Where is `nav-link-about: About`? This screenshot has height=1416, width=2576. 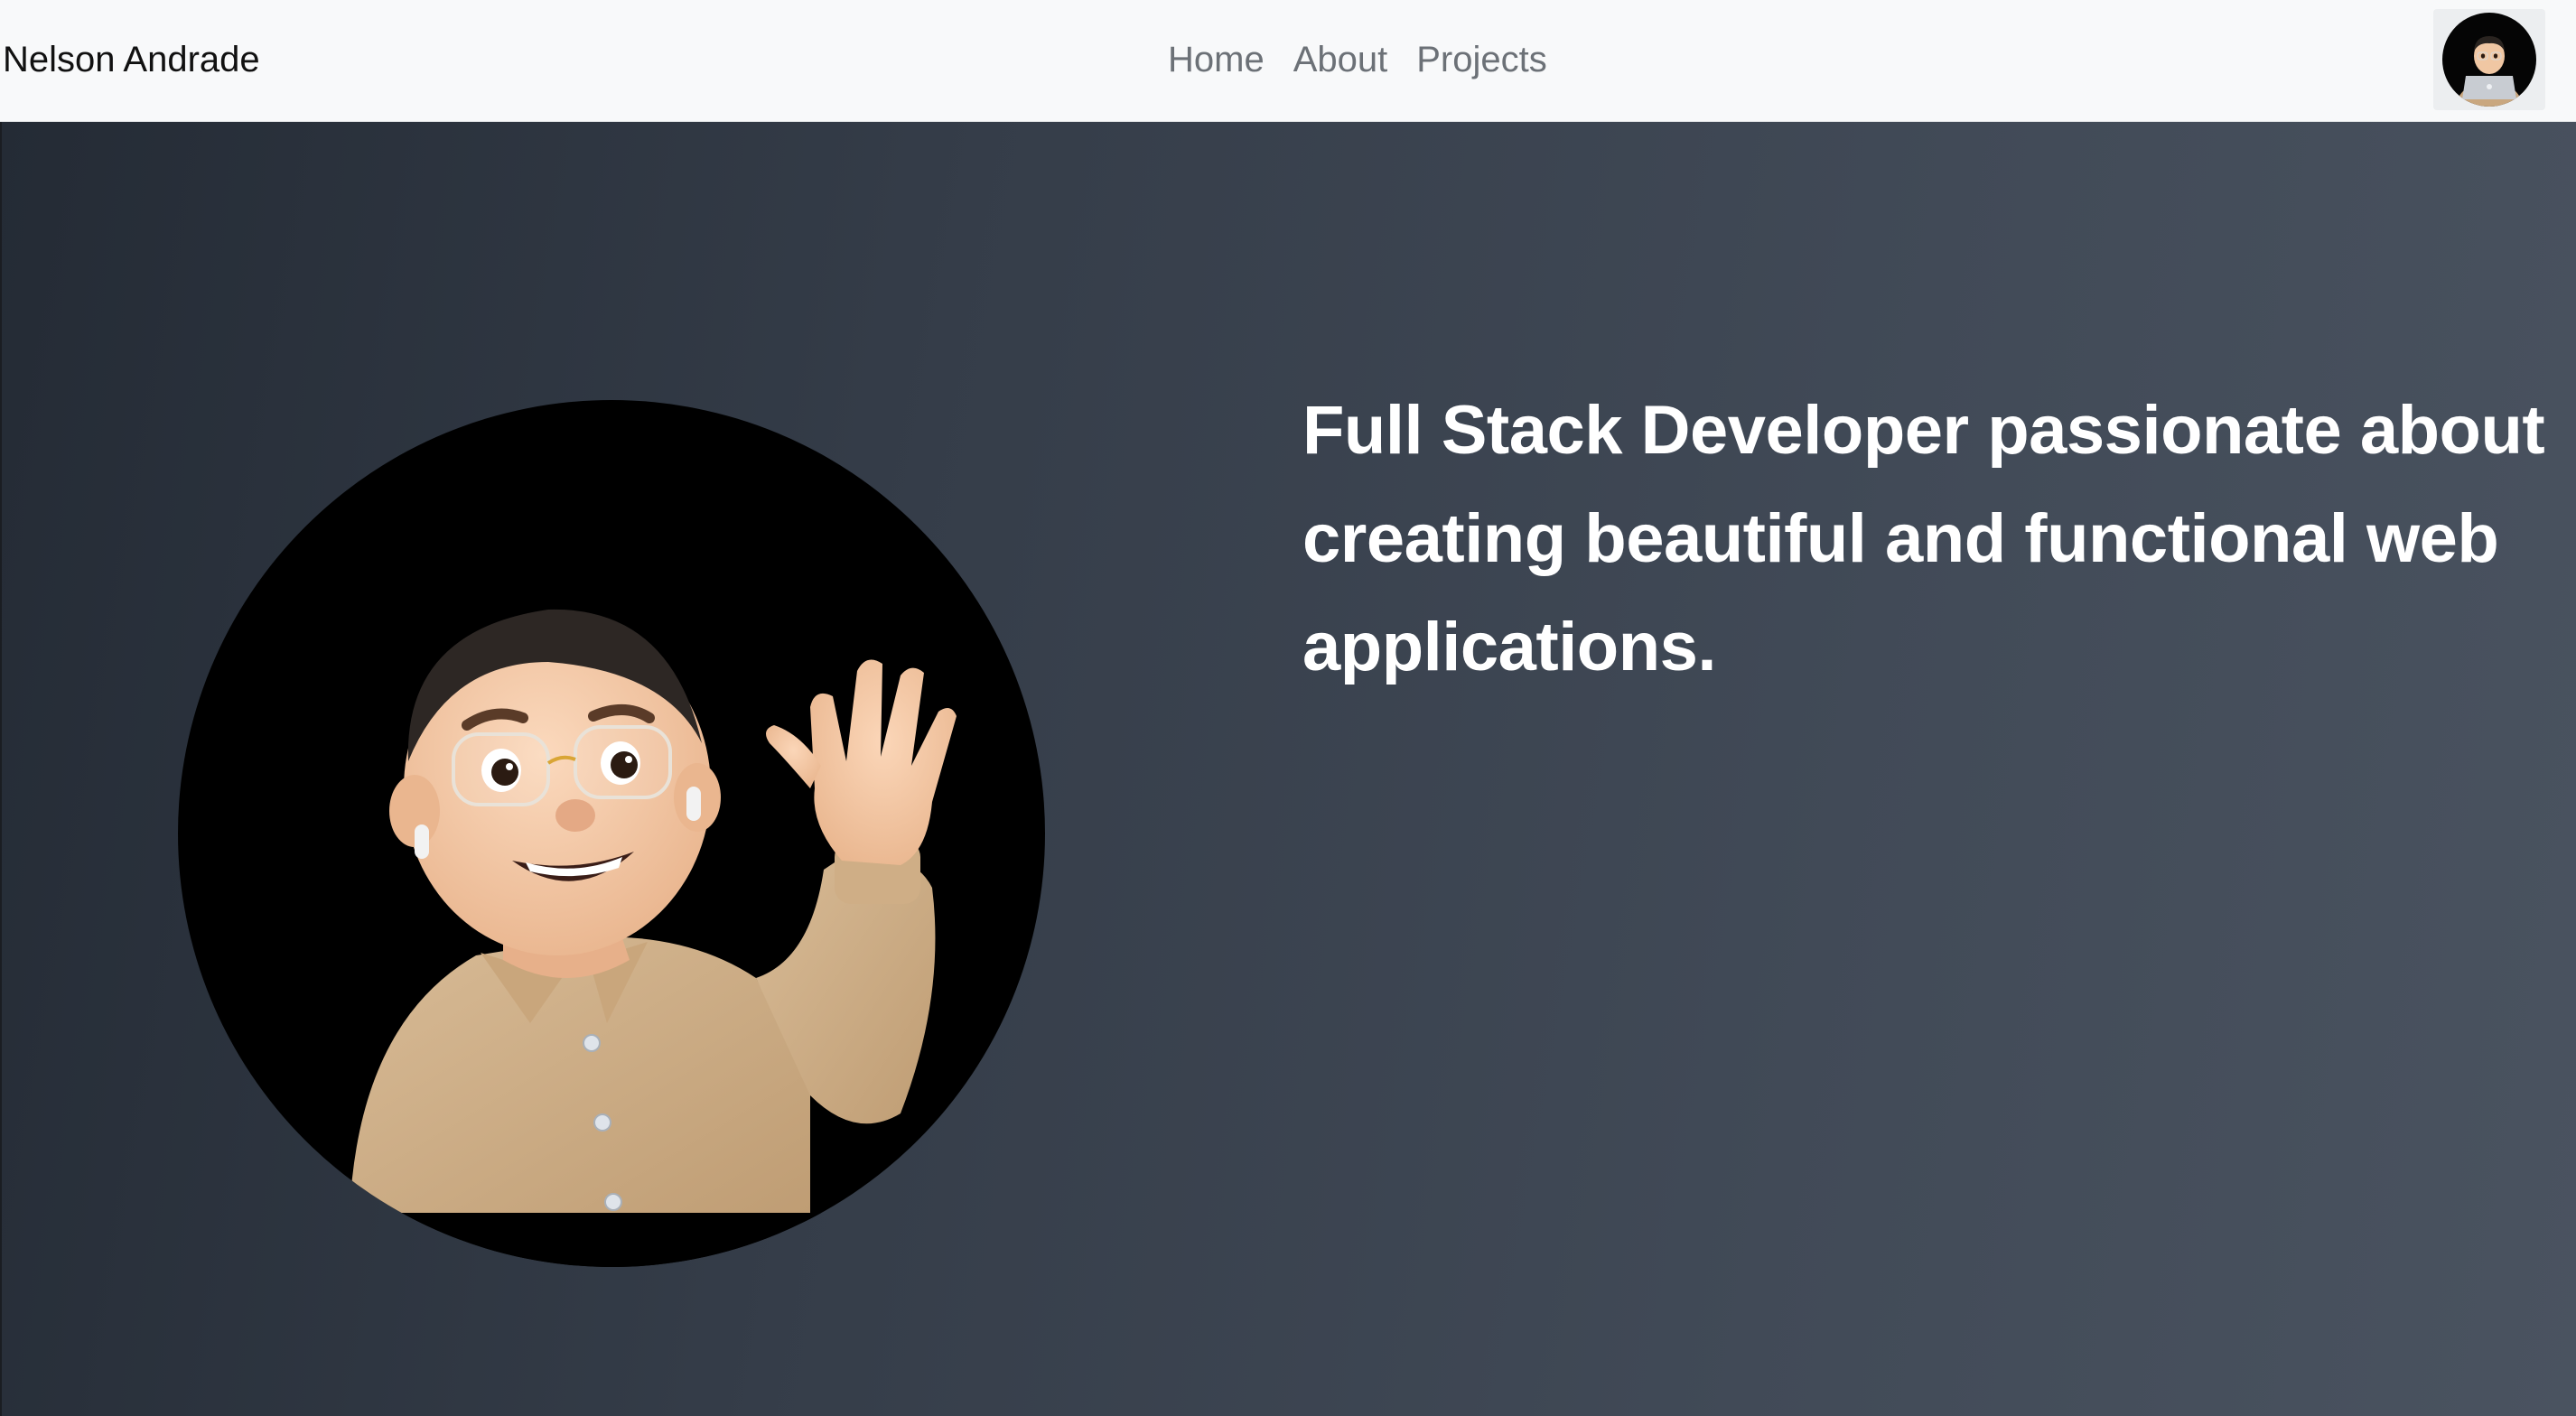
nav-link-about: About is located at coordinates (1340, 59).